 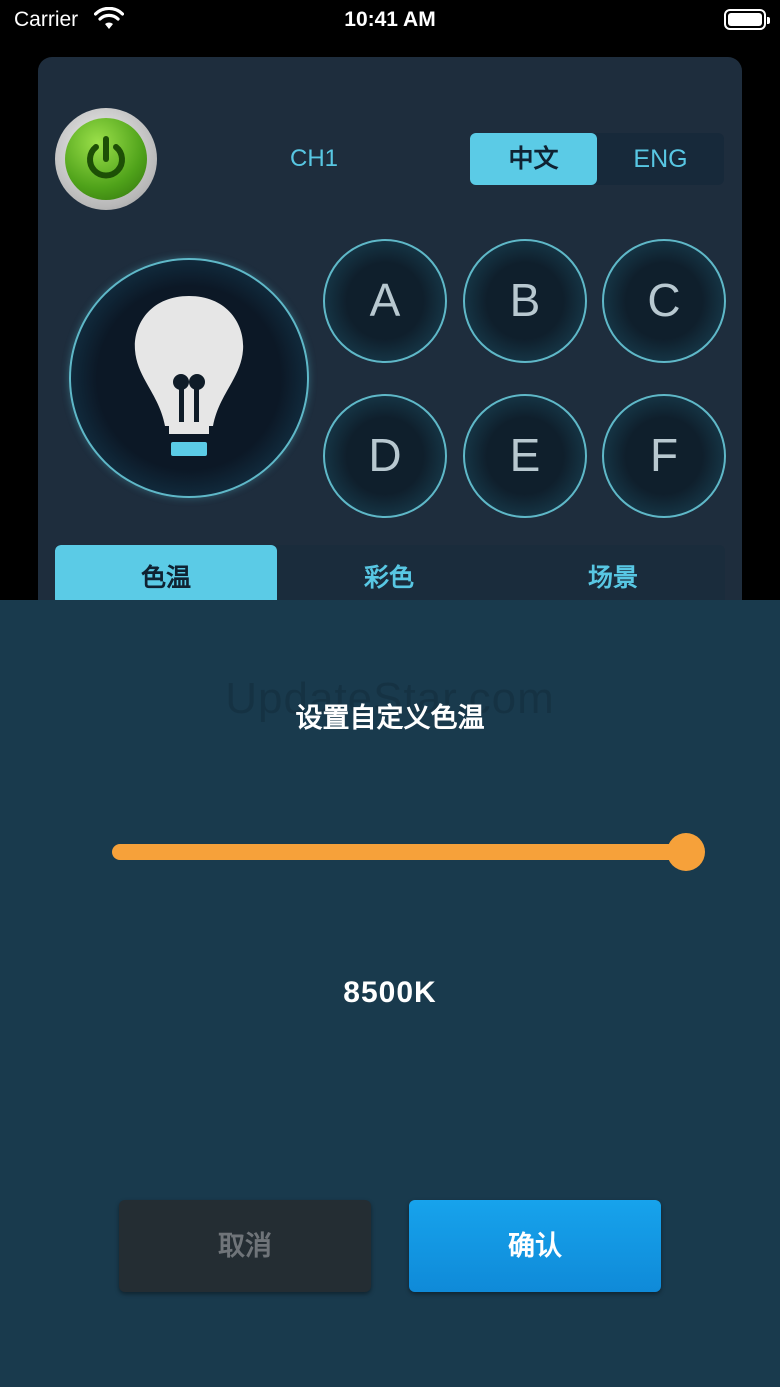 What do you see at coordinates (166, 575) in the screenshot?
I see `tab-color-temp: 色温` at bounding box center [166, 575].